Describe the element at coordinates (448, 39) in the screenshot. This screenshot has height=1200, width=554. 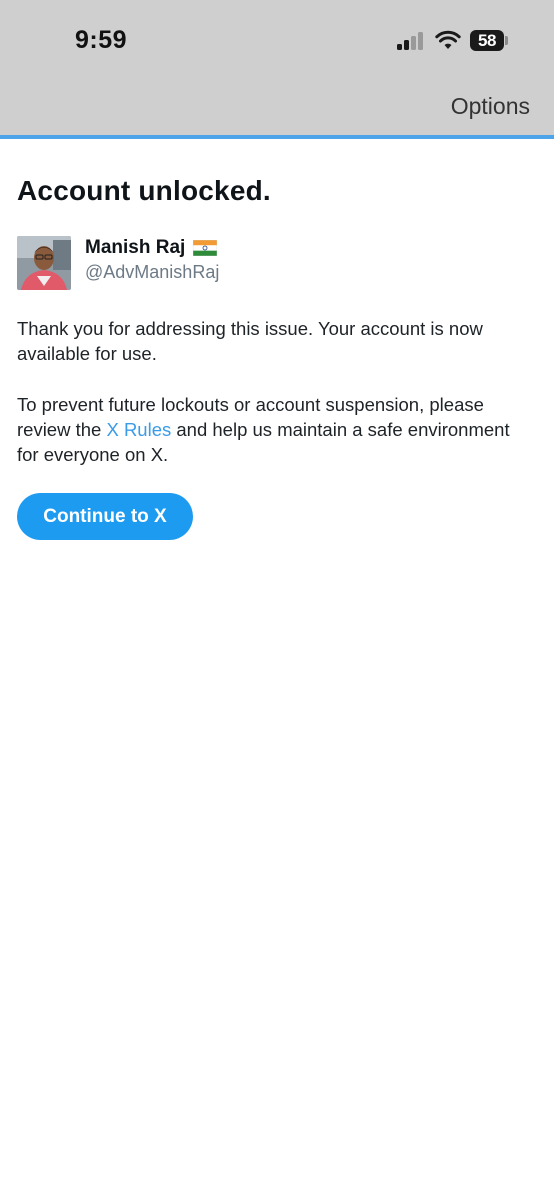
I see `wifi-icon` at that location.